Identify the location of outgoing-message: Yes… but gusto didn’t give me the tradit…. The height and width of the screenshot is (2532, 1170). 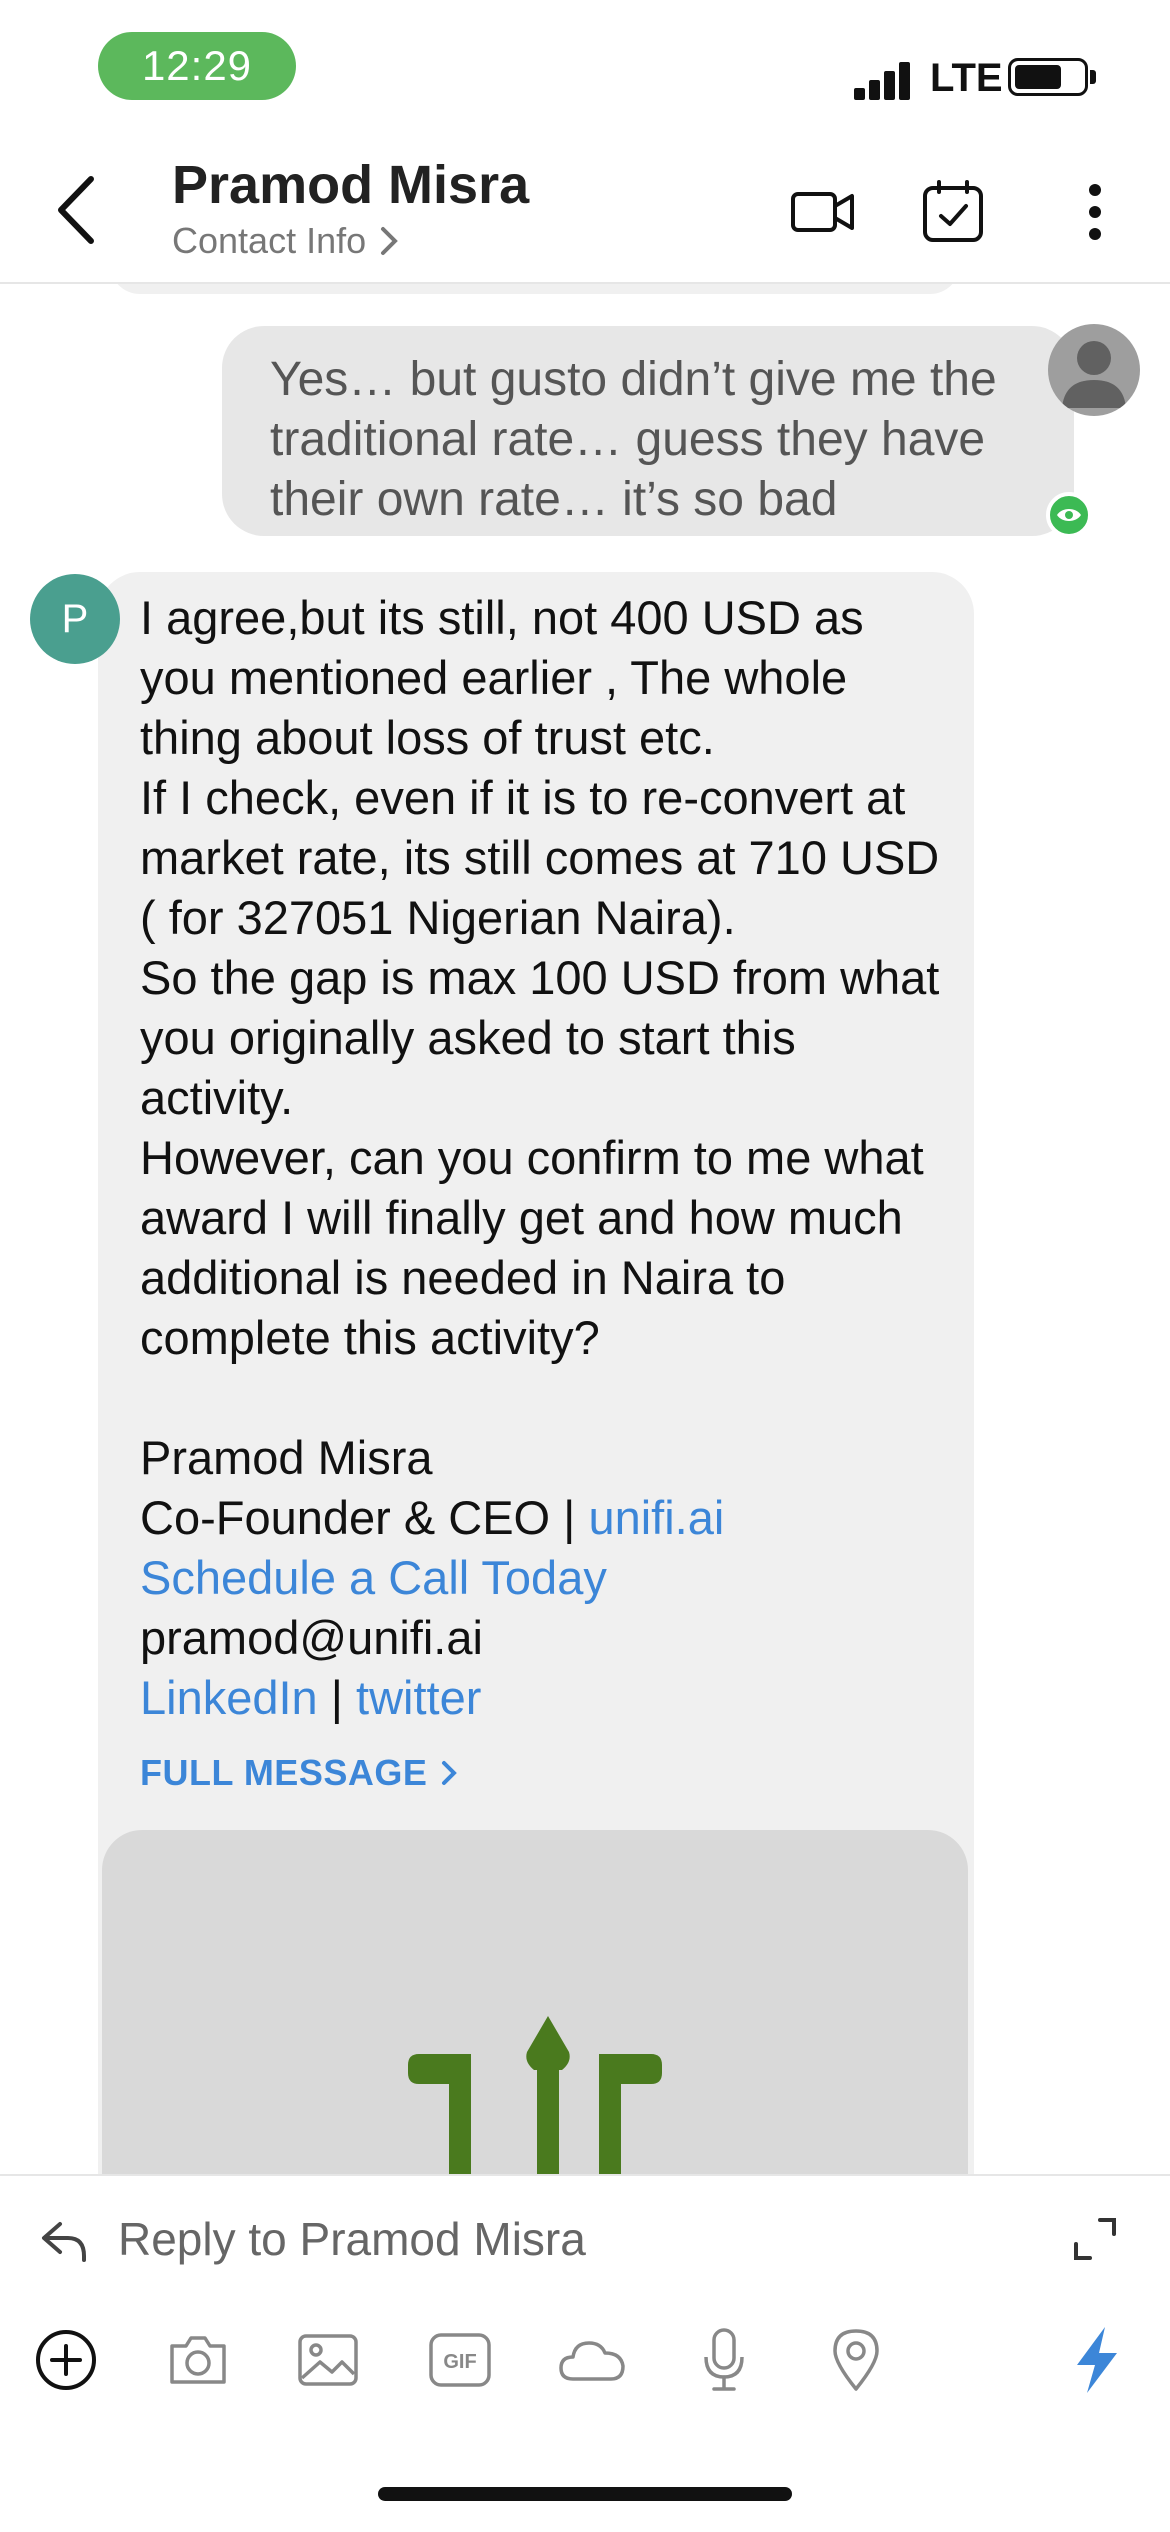
(648, 431).